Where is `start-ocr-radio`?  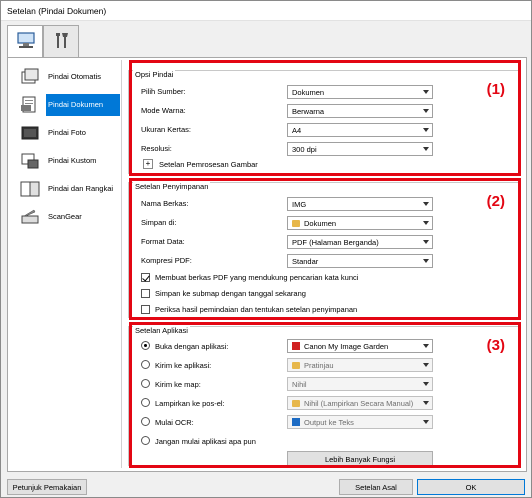
start-ocr-radio is located at coordinates (145, 421).